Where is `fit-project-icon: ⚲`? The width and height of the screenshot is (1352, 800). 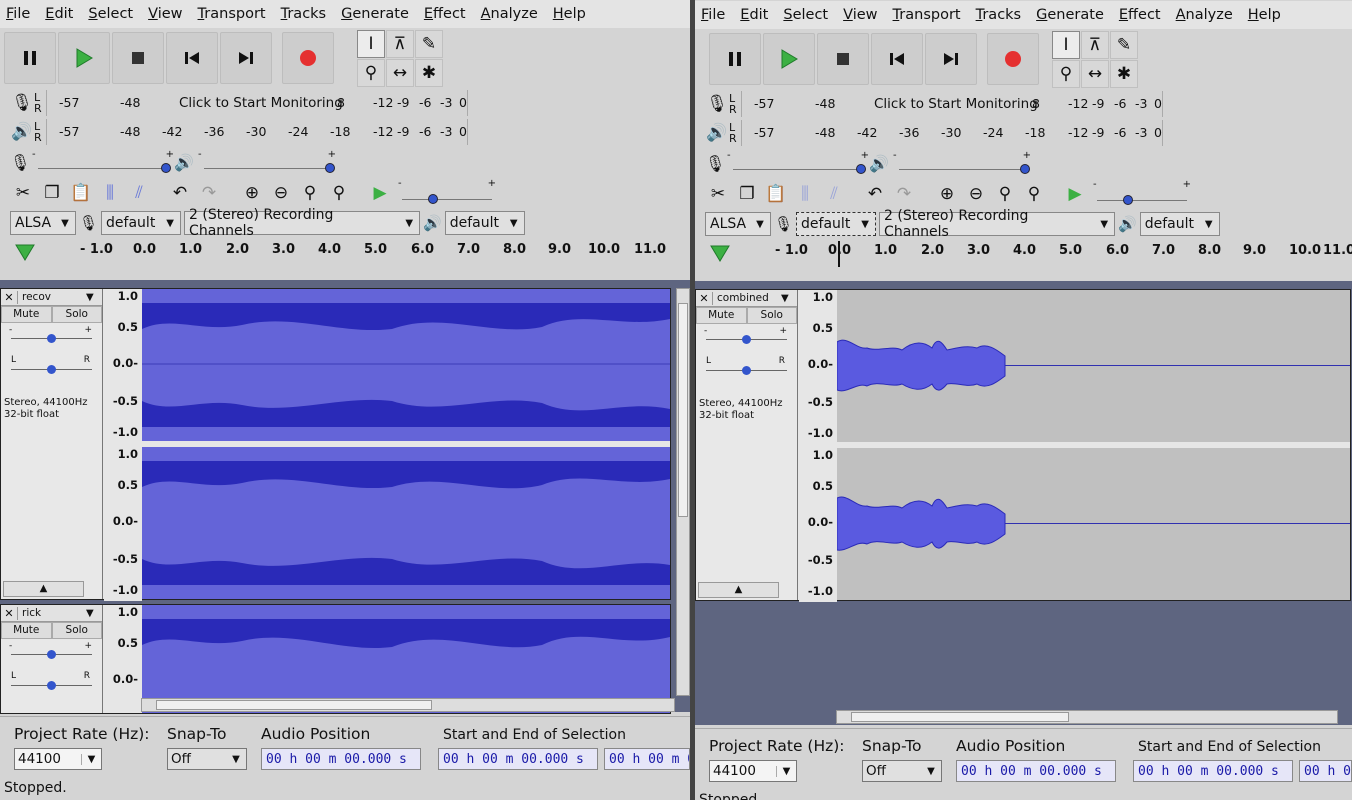
fit-project-icon: ⚲ is located at coordinates (1034, 194).